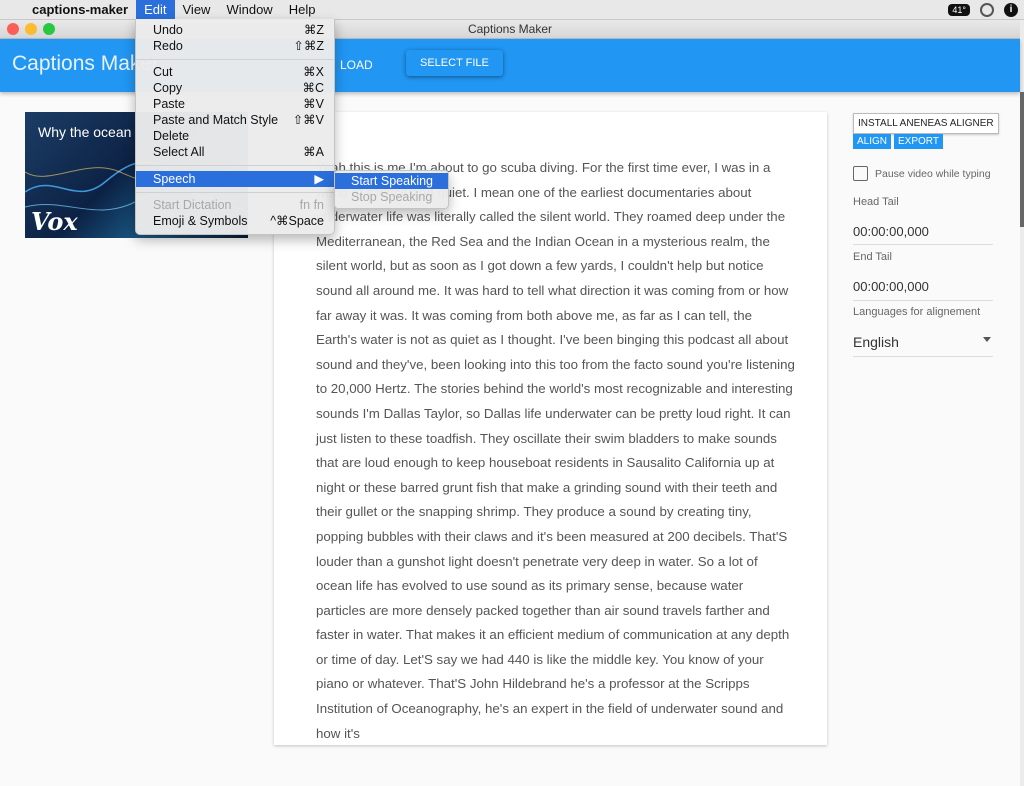 Image resolution: width=1024 pixels, height=786 pixels. Describe the element at coordinates (891, 231) in the screenshot. I see `head-tail-input: 00:00:00,000` at that location.